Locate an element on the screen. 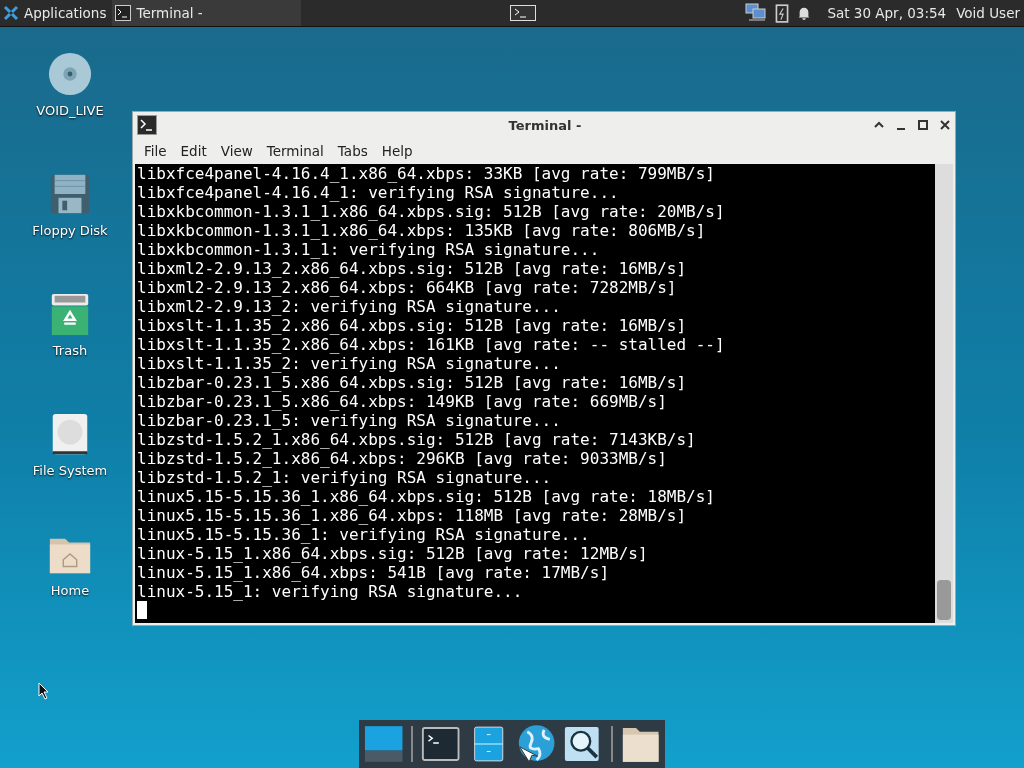 The height and width of the screenshot is (768, 1024). menu-item: Tabs is located at coordinates (352, 151).